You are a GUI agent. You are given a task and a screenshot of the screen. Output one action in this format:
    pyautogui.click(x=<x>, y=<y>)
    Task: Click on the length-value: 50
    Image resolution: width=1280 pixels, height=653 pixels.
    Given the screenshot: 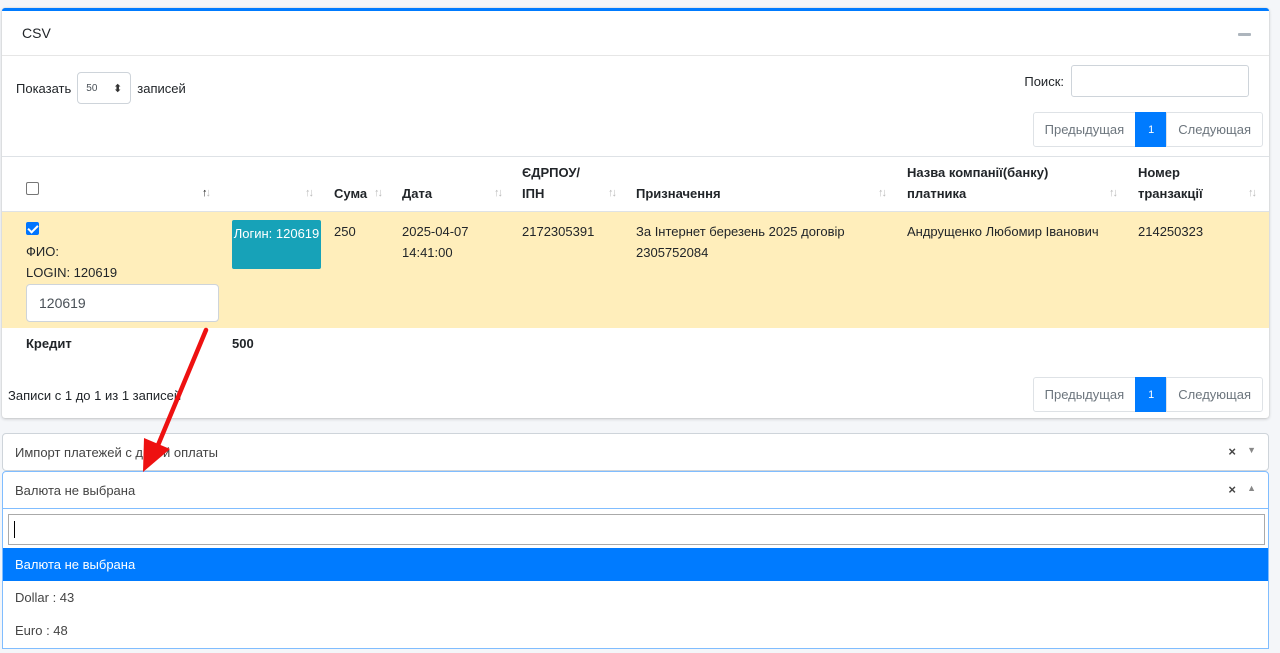 What is the action you would take?
    pyautogui.click(x=92, y=88)
    